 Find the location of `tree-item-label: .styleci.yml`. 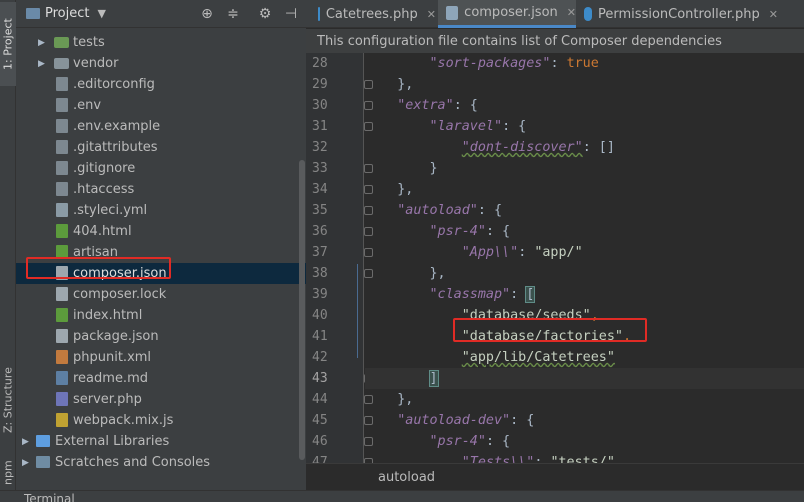

tree-item-label: .styleci.yml is located at coordinates (110, 210).